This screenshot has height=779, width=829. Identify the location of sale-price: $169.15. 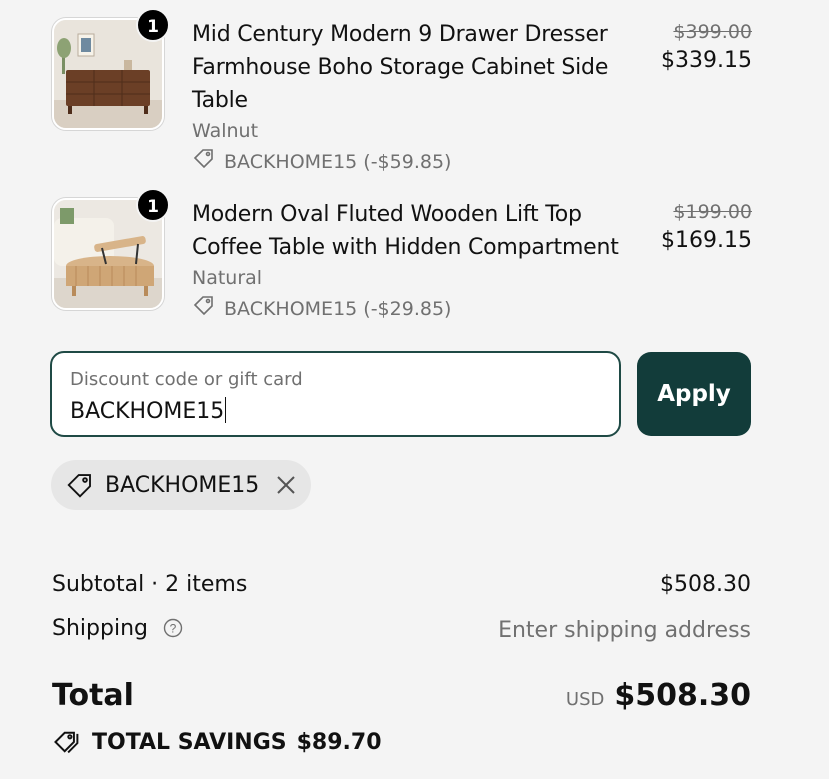
(706, 240).